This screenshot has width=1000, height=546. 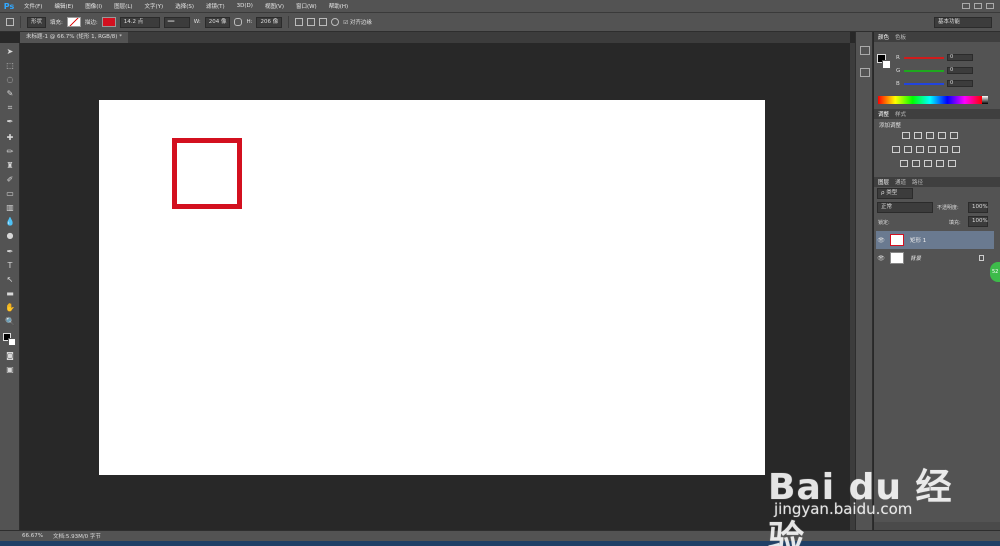 I want to click on layer-row: 👁 矩形 1, so click(x=935, y=240).